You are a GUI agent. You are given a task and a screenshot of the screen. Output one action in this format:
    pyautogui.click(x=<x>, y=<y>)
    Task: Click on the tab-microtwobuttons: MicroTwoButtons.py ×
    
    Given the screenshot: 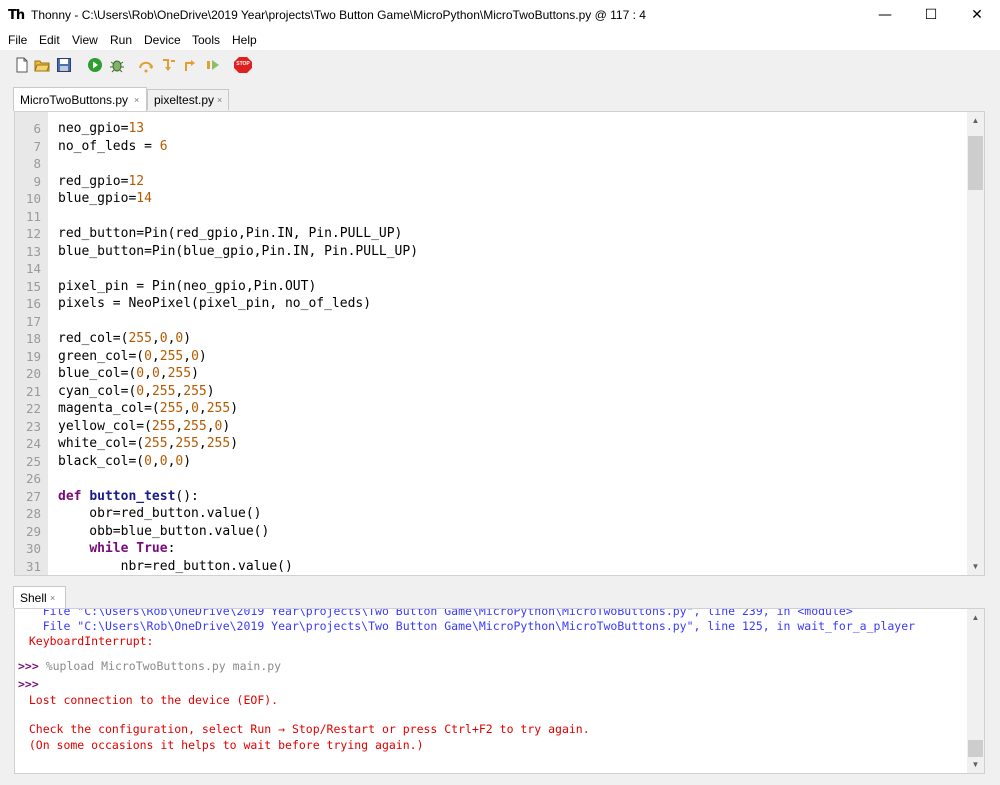 What is the action you would take?
    pyautogui.click(x=80, y=99)
    